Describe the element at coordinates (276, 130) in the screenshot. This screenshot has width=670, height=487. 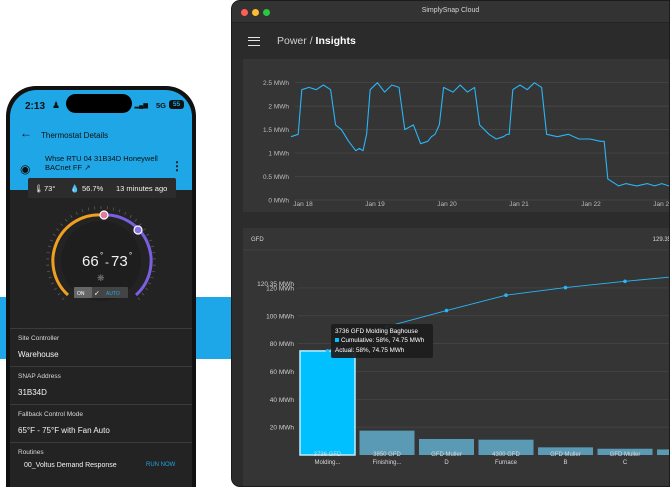
I see `y-tick-label: 1.5 MWh` at that location.